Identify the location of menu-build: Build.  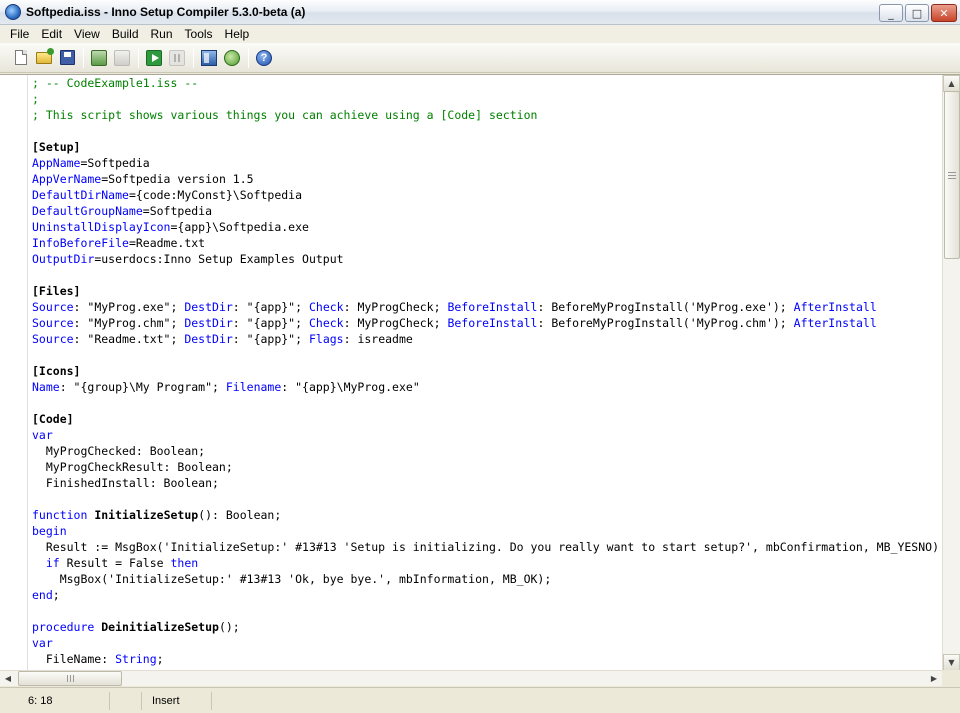
(125, 34).